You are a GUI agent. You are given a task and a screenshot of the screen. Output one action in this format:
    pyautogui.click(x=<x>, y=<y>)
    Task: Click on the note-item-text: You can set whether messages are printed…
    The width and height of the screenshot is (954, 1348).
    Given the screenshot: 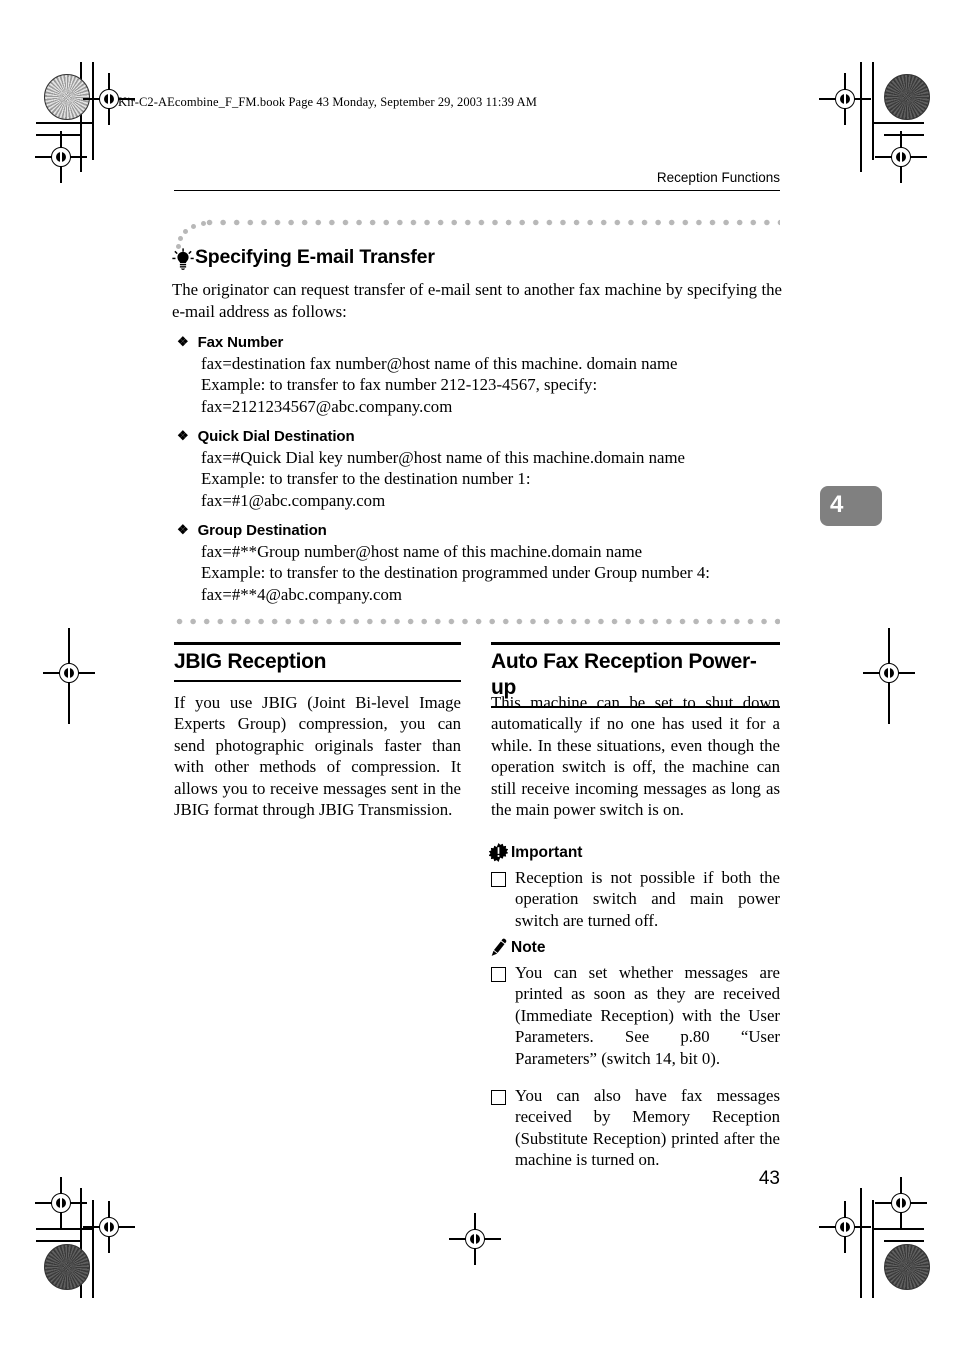 What is the action you would take?
    pyautogui.click(x=647, y=1015)
    